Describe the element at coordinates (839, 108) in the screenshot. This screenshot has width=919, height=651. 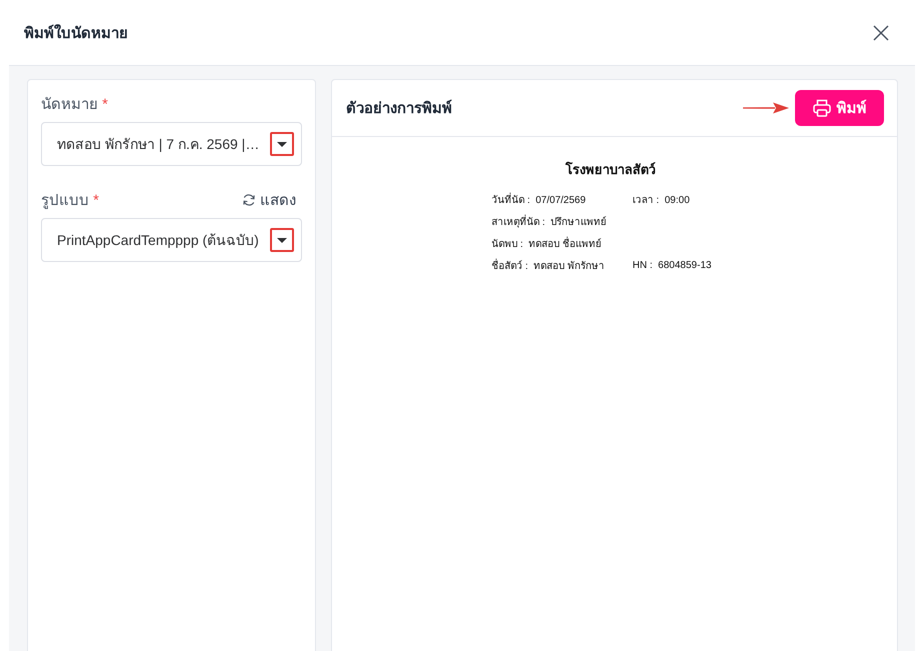
I see `print-button: พิมพ์` at that location.